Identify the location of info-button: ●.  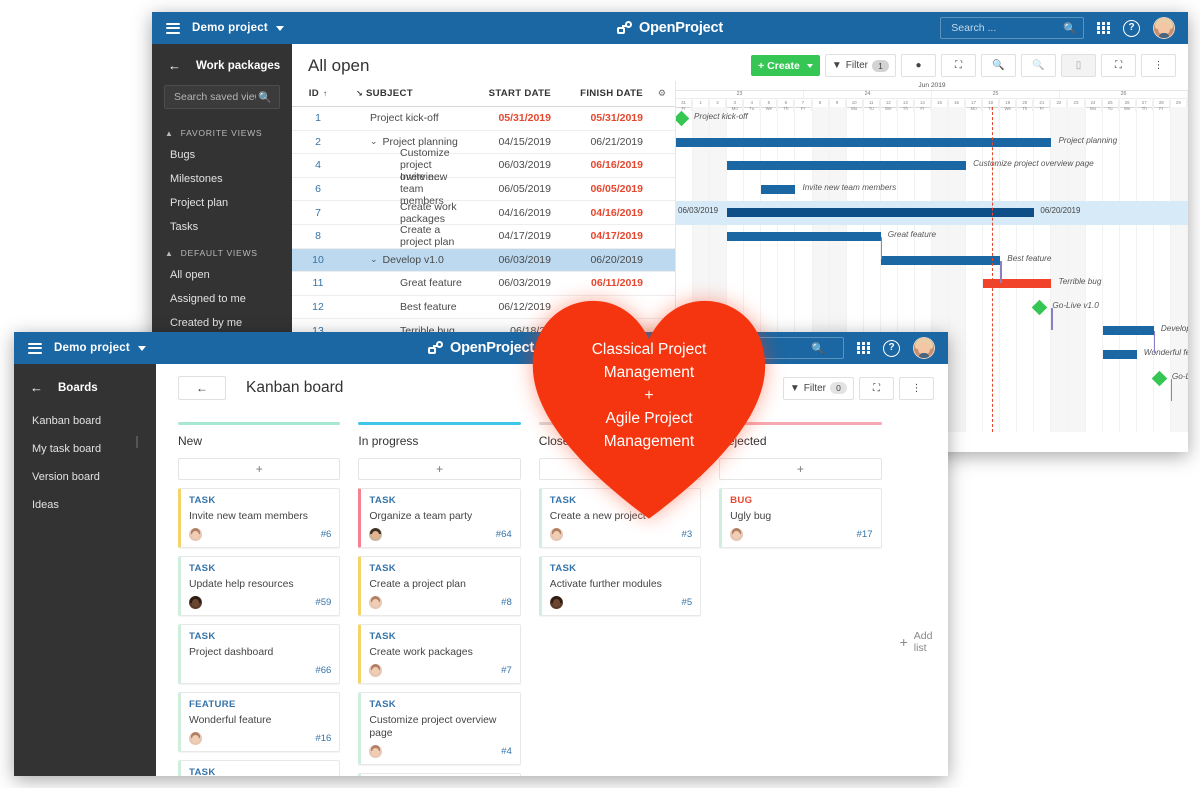
(918, 65).